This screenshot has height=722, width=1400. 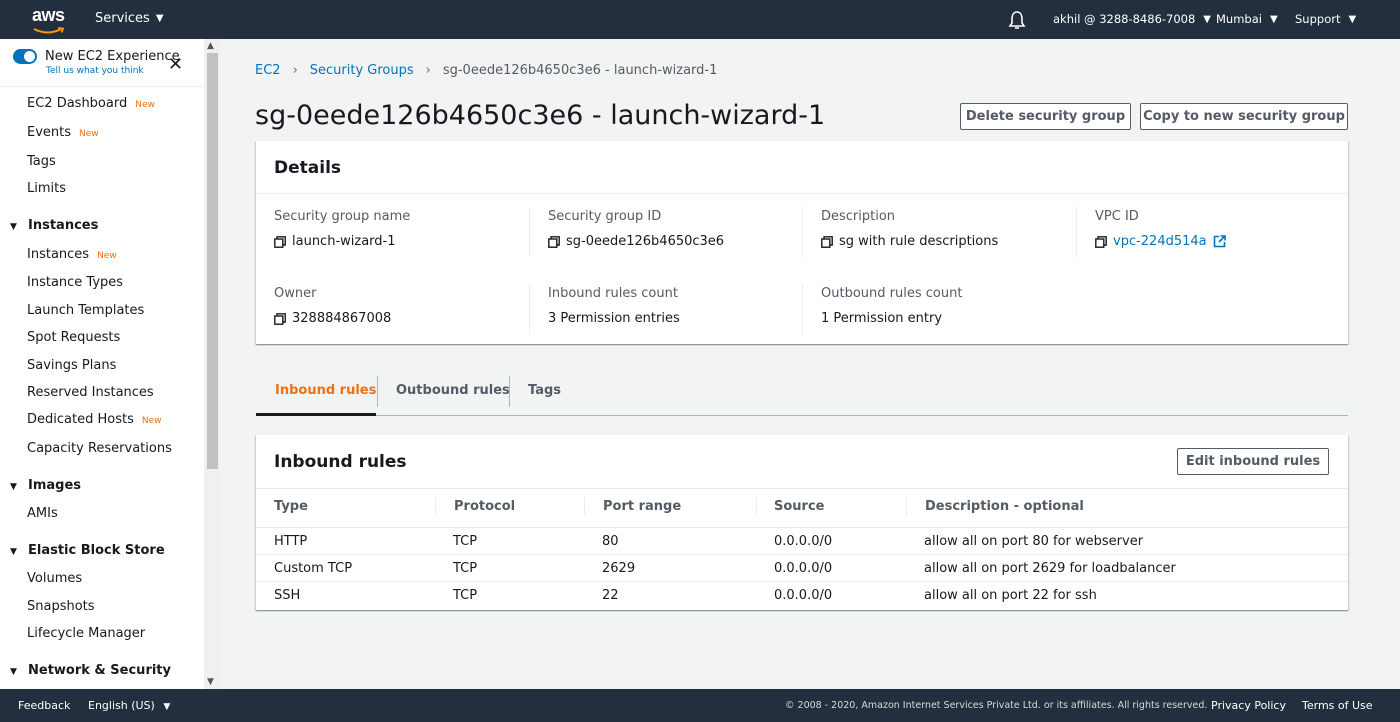 I want to click on sidebar-item-limits: Limits, so click(x=46, y=188).